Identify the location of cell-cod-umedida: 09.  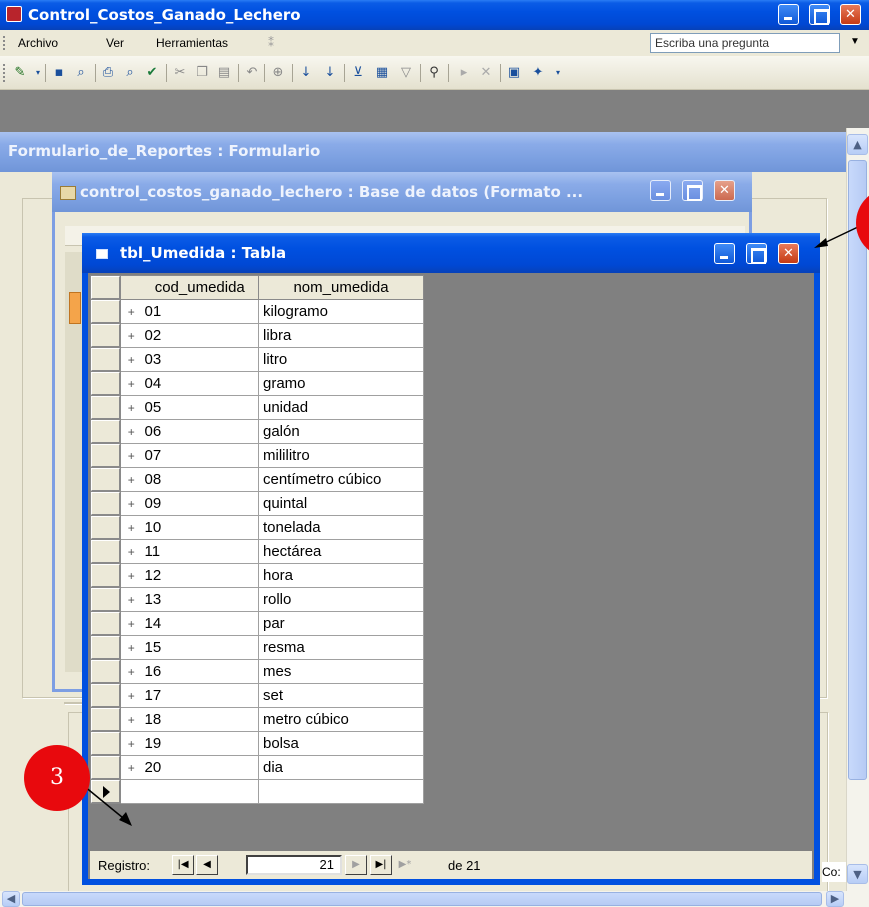
(200, 503).